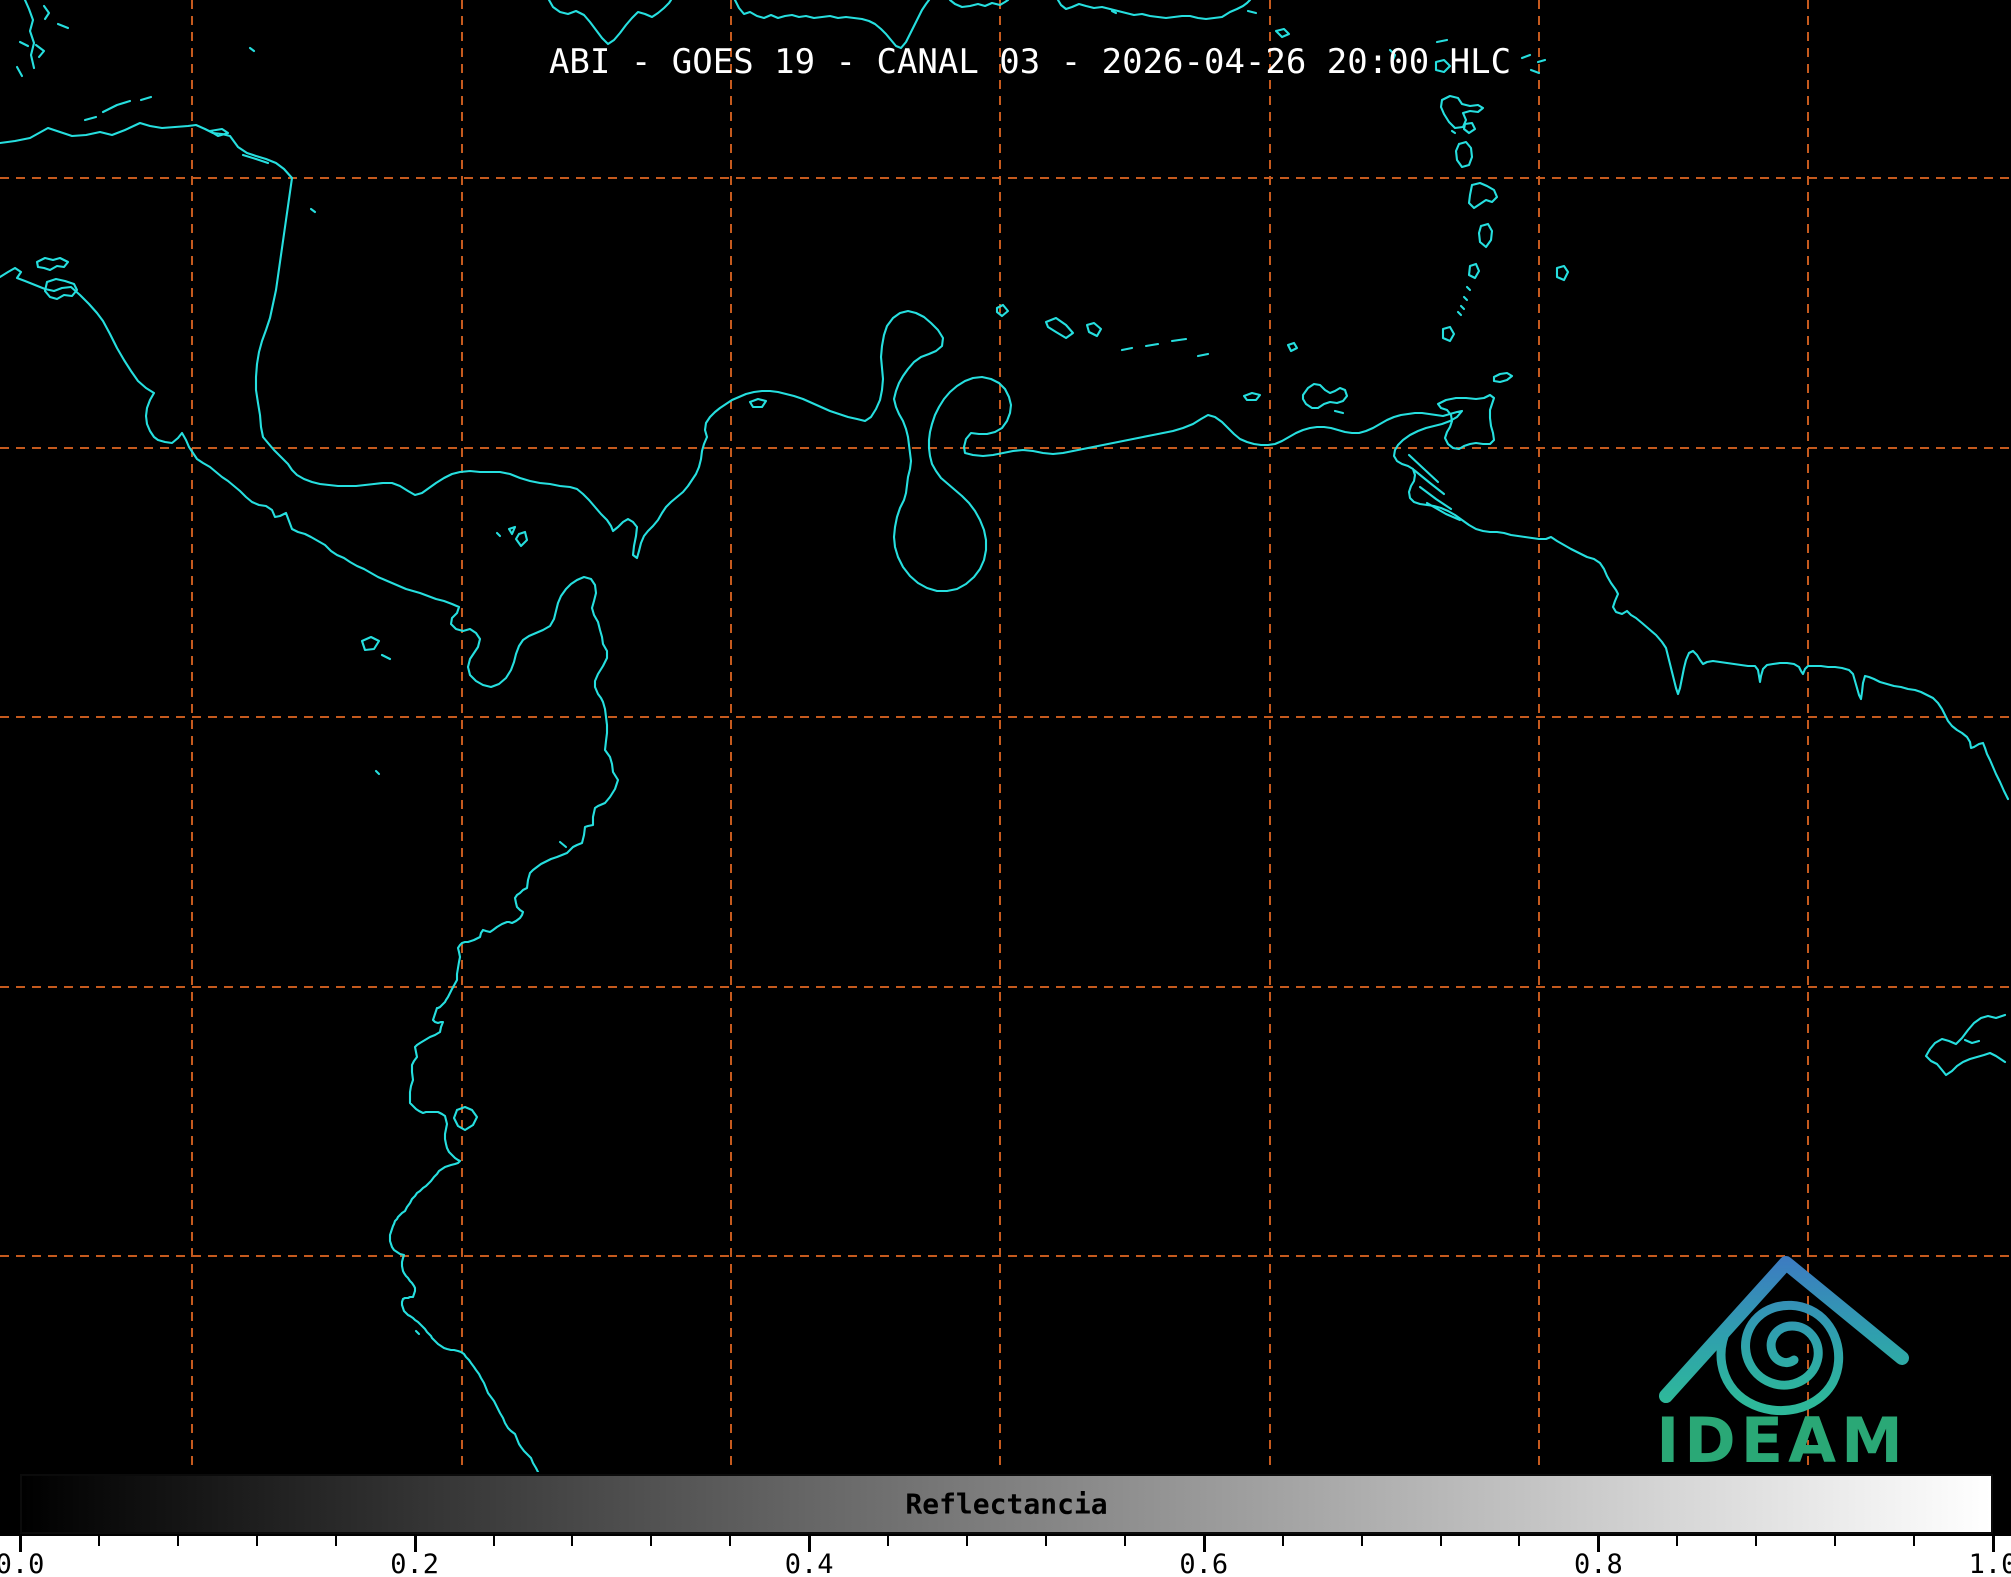 The height and width of the screenshot is (1577, 2011). I want to click on coastline-malpelo, so click(377, 772).